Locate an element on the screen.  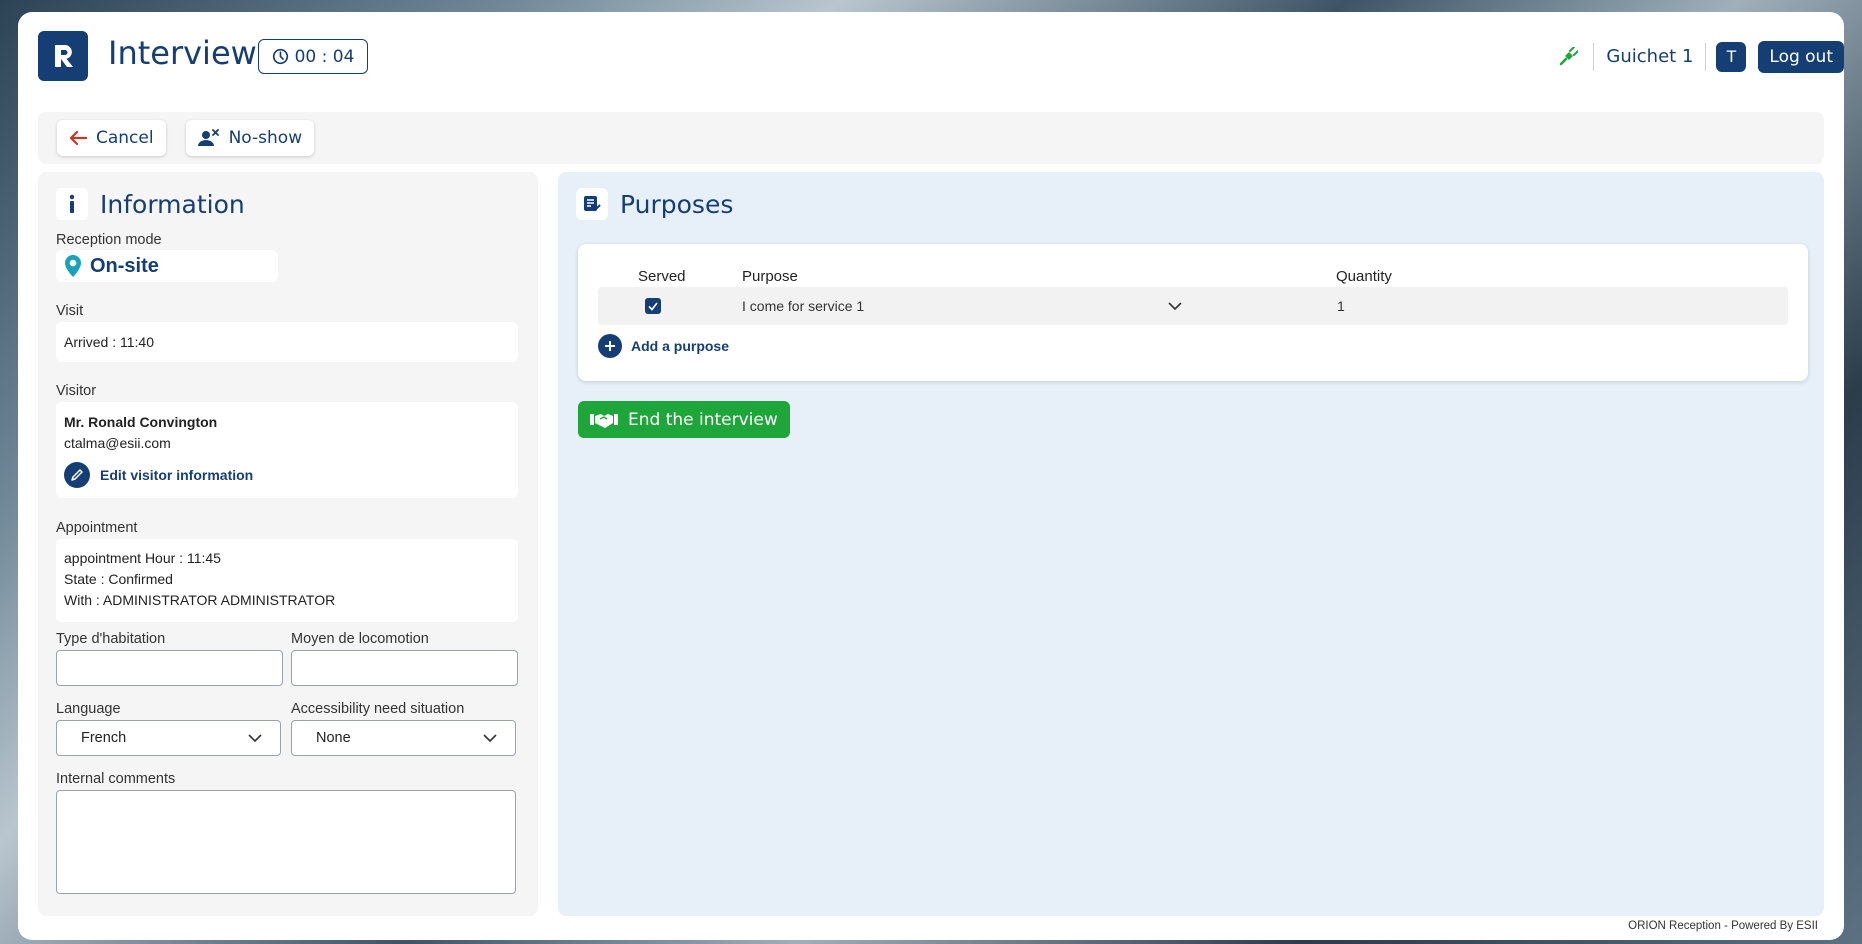
purposes-title: Purposes is located at coordinates (654, 204).